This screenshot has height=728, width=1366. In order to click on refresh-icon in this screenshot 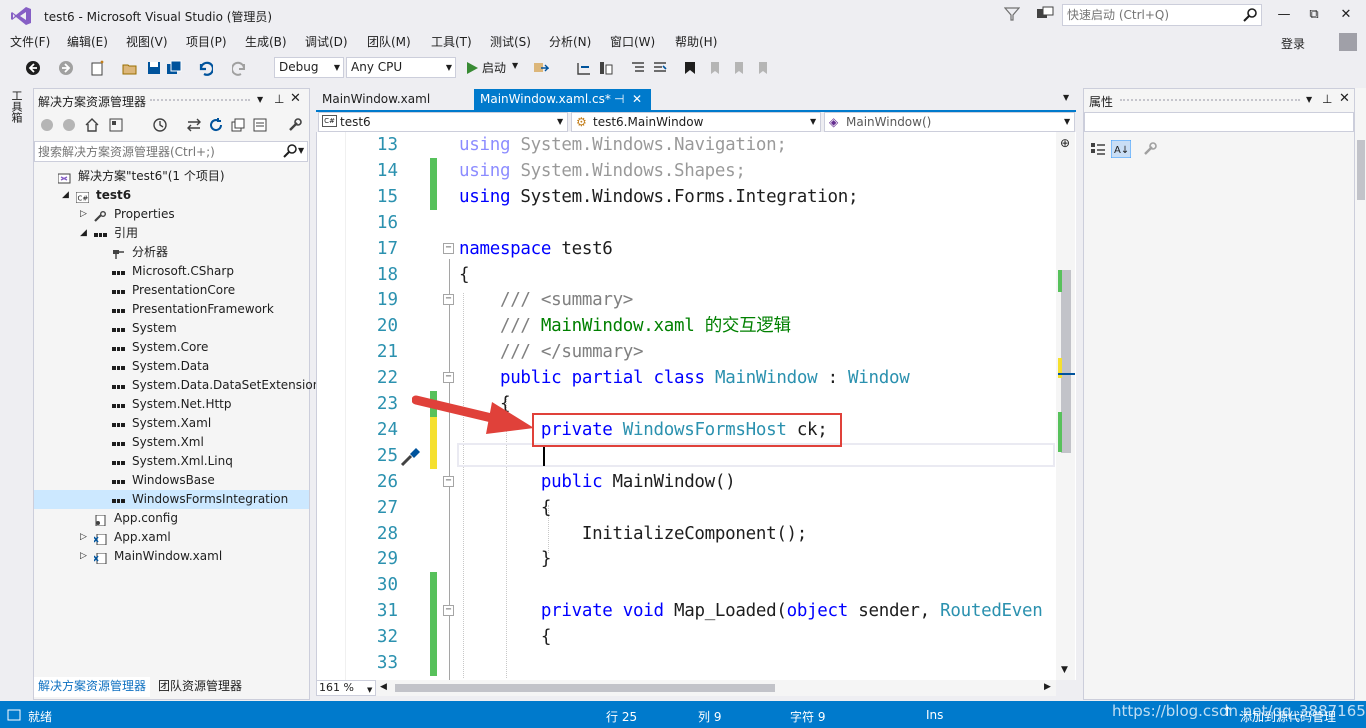, I will do `click(216, 125)`.